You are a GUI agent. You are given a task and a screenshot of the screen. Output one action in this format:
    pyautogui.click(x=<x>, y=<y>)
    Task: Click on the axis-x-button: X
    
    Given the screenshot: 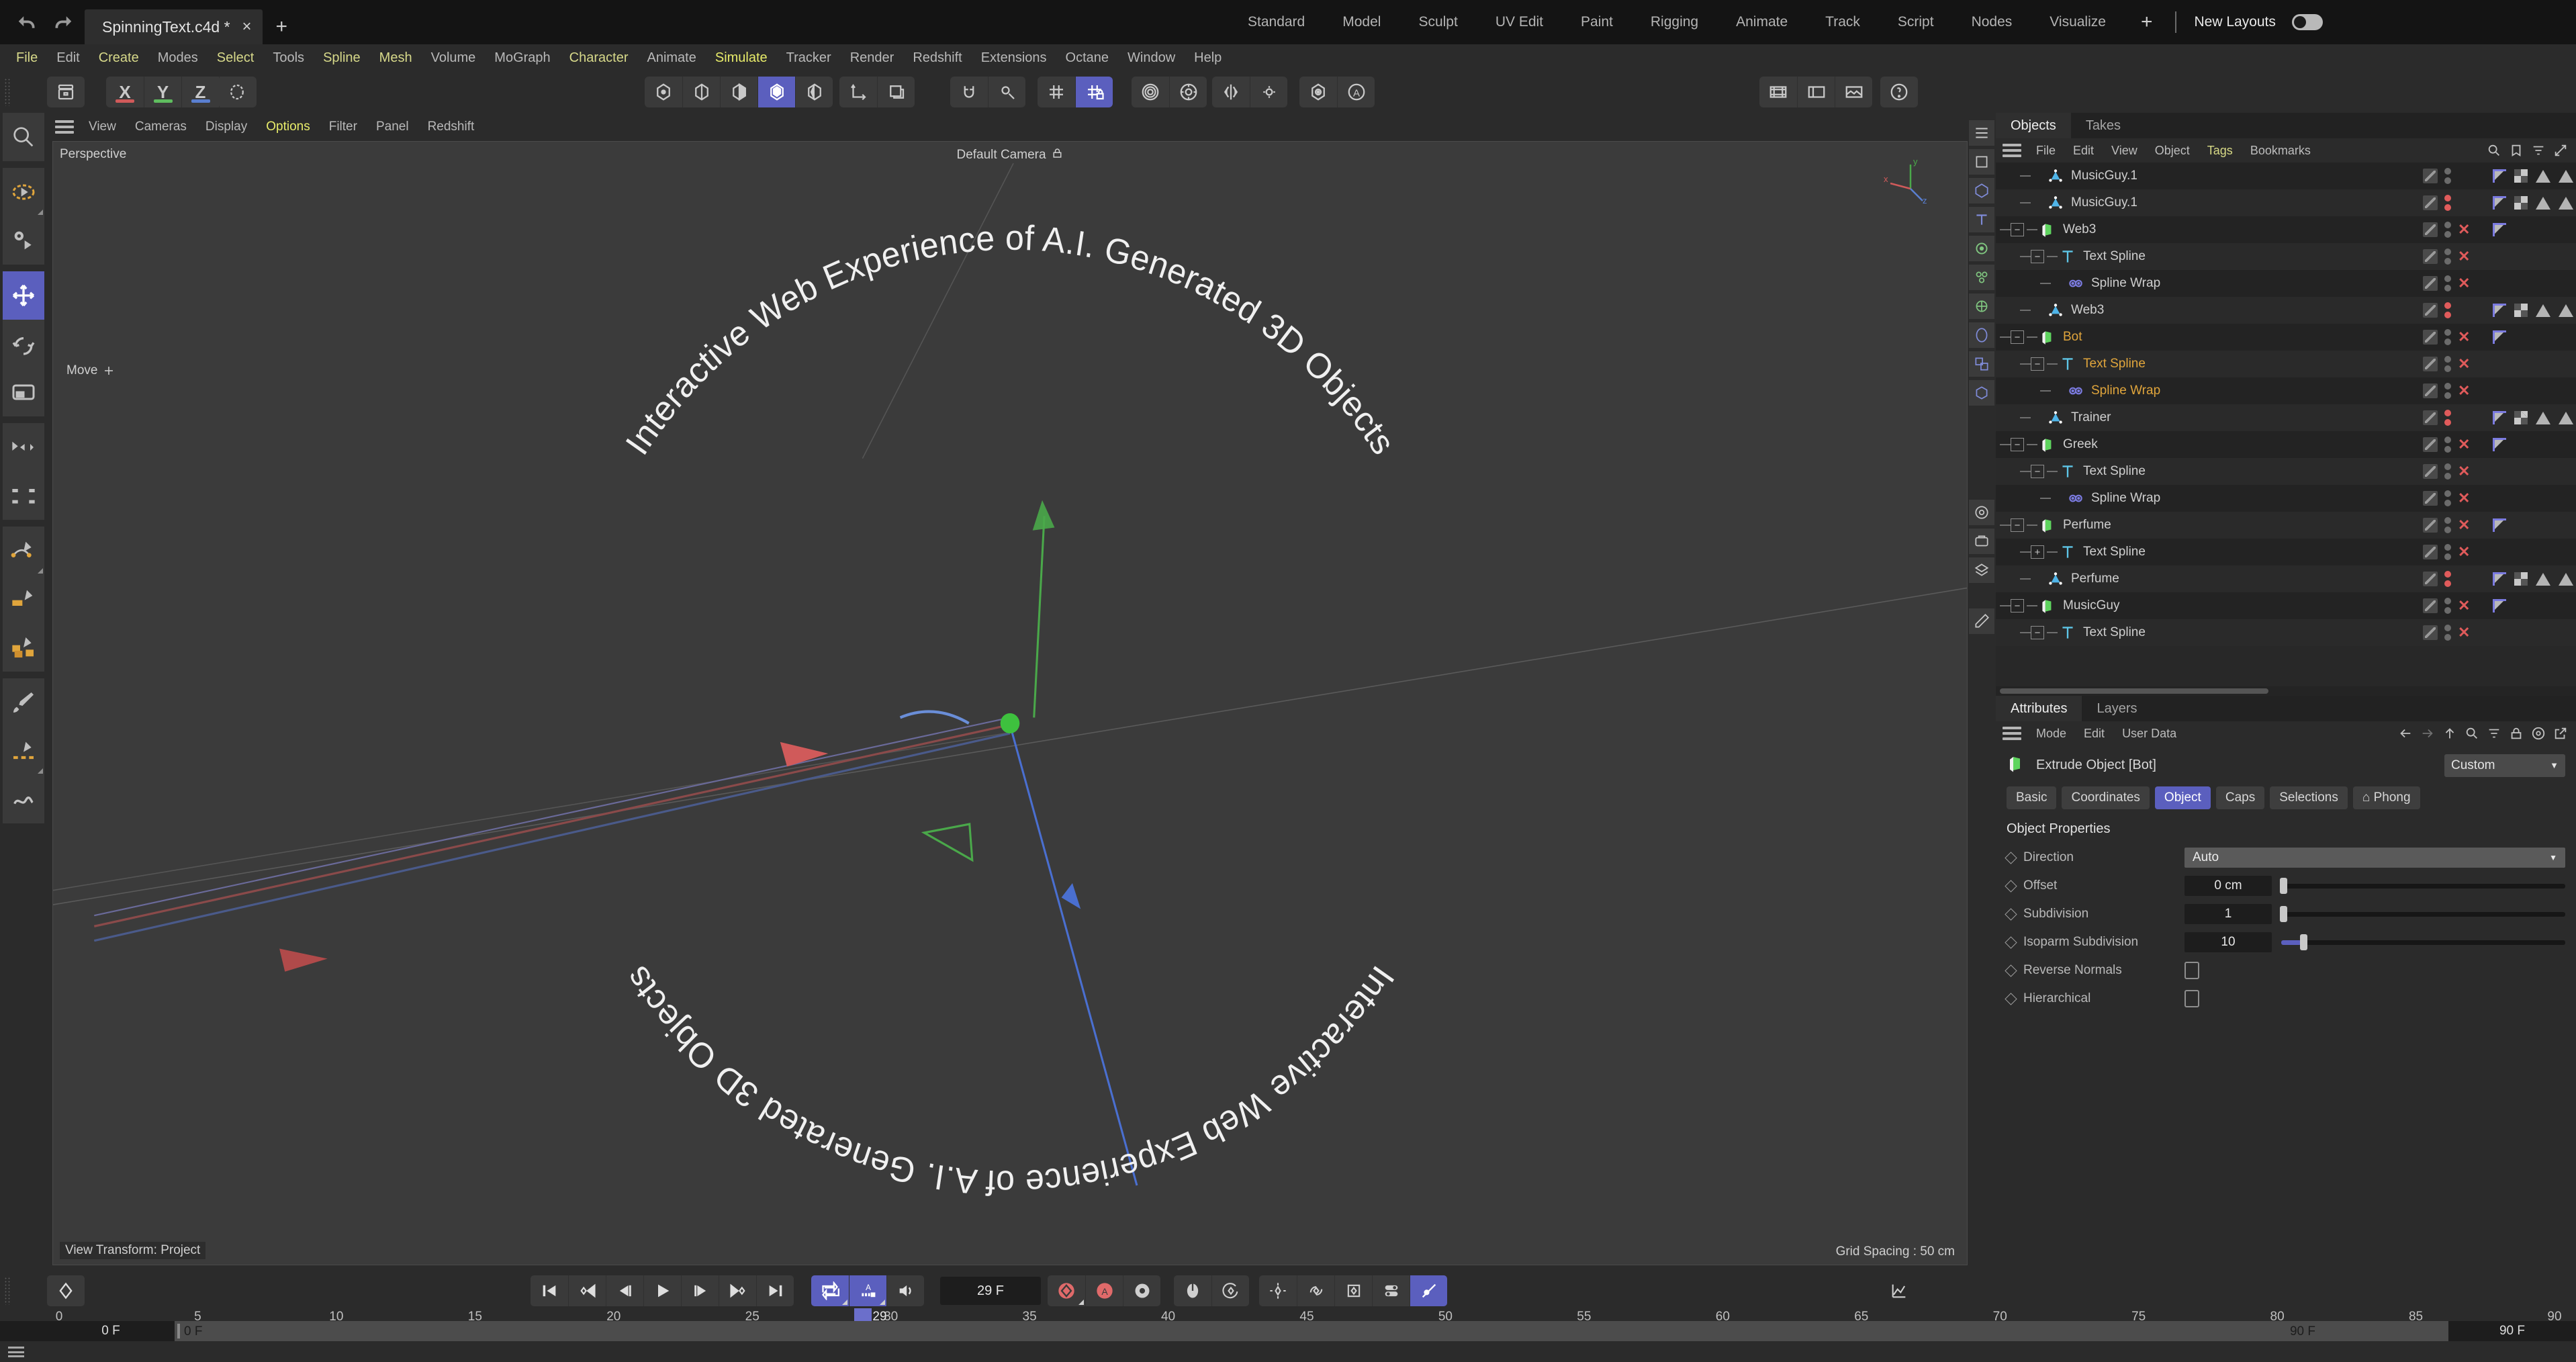 What is the action you would take?
    pyautogui.click(x=125, y=92)
    